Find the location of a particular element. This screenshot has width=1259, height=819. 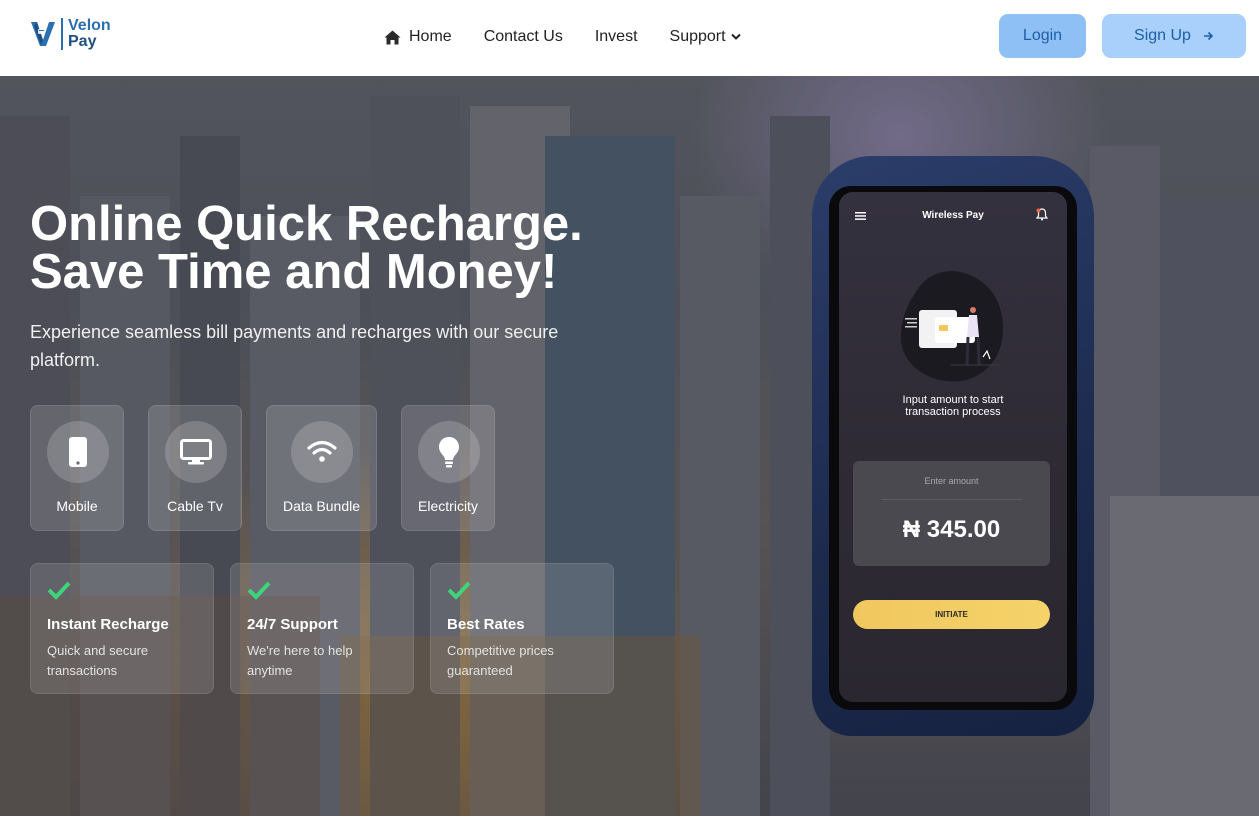

lightbulb-icon is located at coordinates (449, 452).